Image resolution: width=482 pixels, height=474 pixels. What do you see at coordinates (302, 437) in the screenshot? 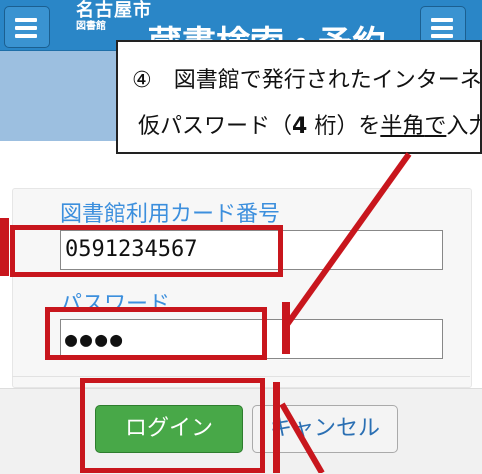
I see `pointer-line-login` at bounding box center [302, 437].